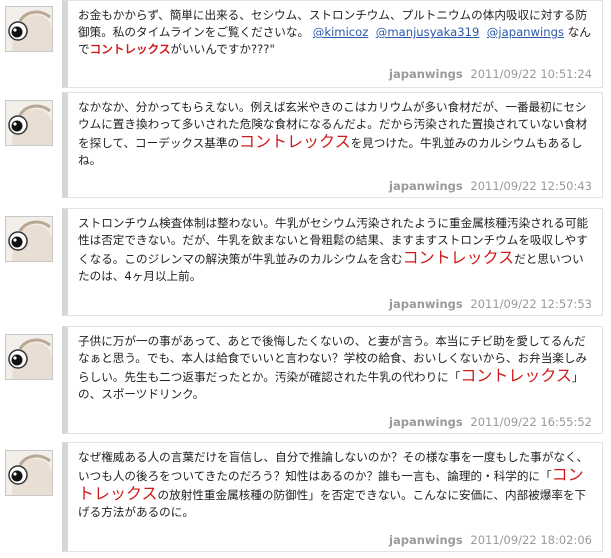  I want to click on timestamp: 2011/09/22 16:55:52, so click(531, 422).